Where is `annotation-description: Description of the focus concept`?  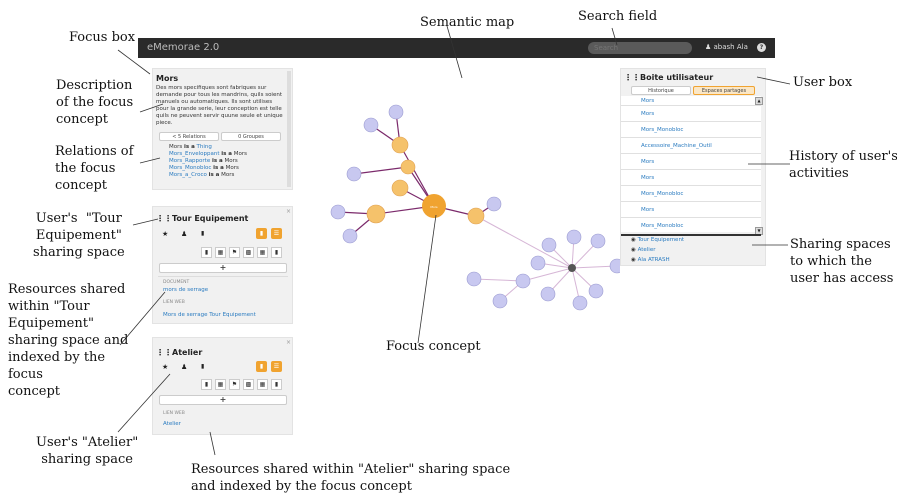
annotation-description: Description of the focus concept is located at coordinates (95, 102).